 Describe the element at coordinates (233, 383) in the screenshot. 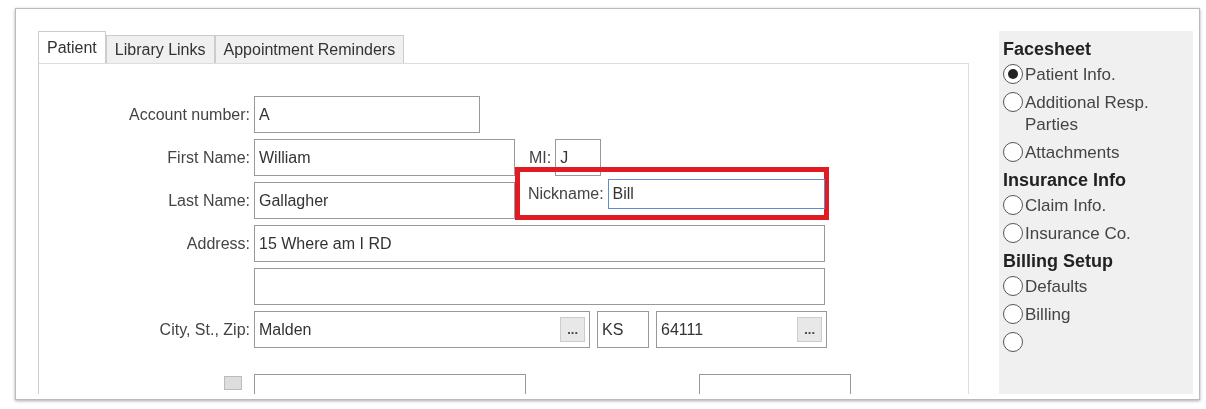

I see `small-button` at that location.